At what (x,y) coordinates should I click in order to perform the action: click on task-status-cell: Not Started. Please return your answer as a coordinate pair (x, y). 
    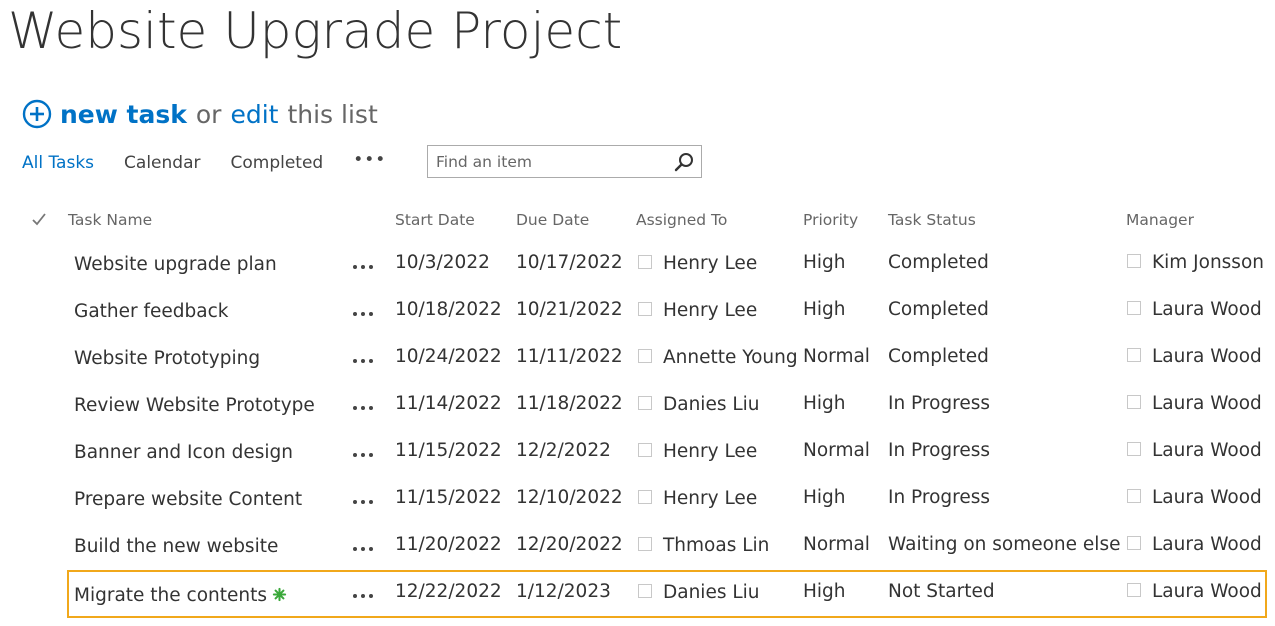
    Looking at the image, I should click on (941, 591).